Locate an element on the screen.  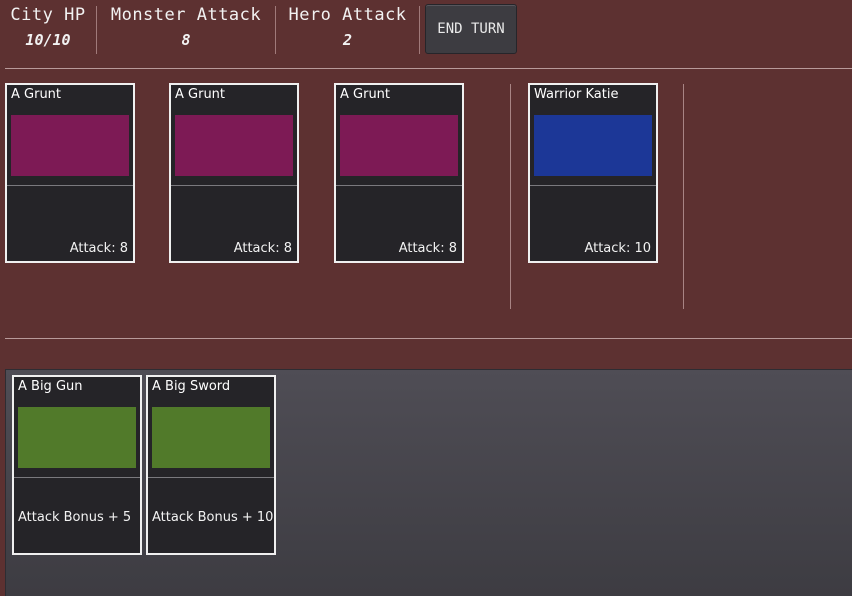
hero-attack-stat: Hero Attack 2 is located at coordinates (347, 29).